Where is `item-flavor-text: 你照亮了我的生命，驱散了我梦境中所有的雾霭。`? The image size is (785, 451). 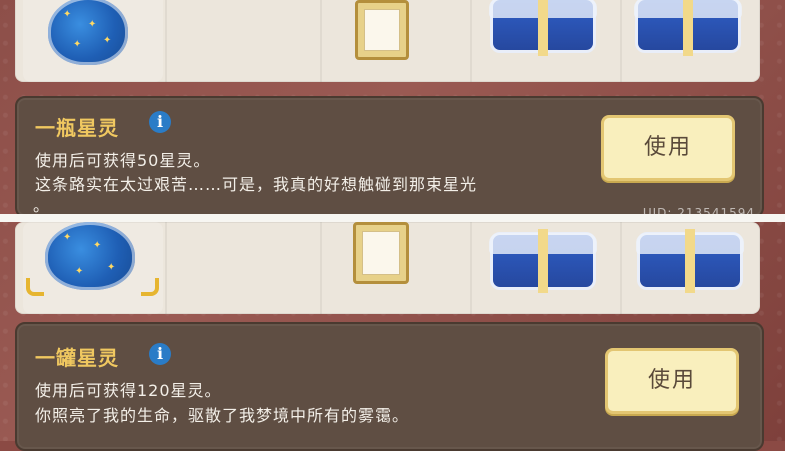 item-flavor-text: 你照亮了我的生命，驱散了我梦境中所有的雾霭。 is located at coordinates (222, 415).